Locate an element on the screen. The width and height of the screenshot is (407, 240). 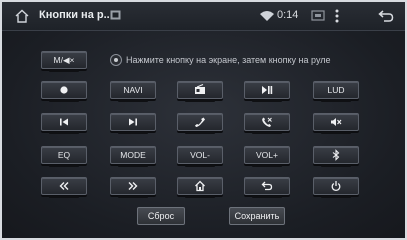
back-button is located at coordinates (267, 187).